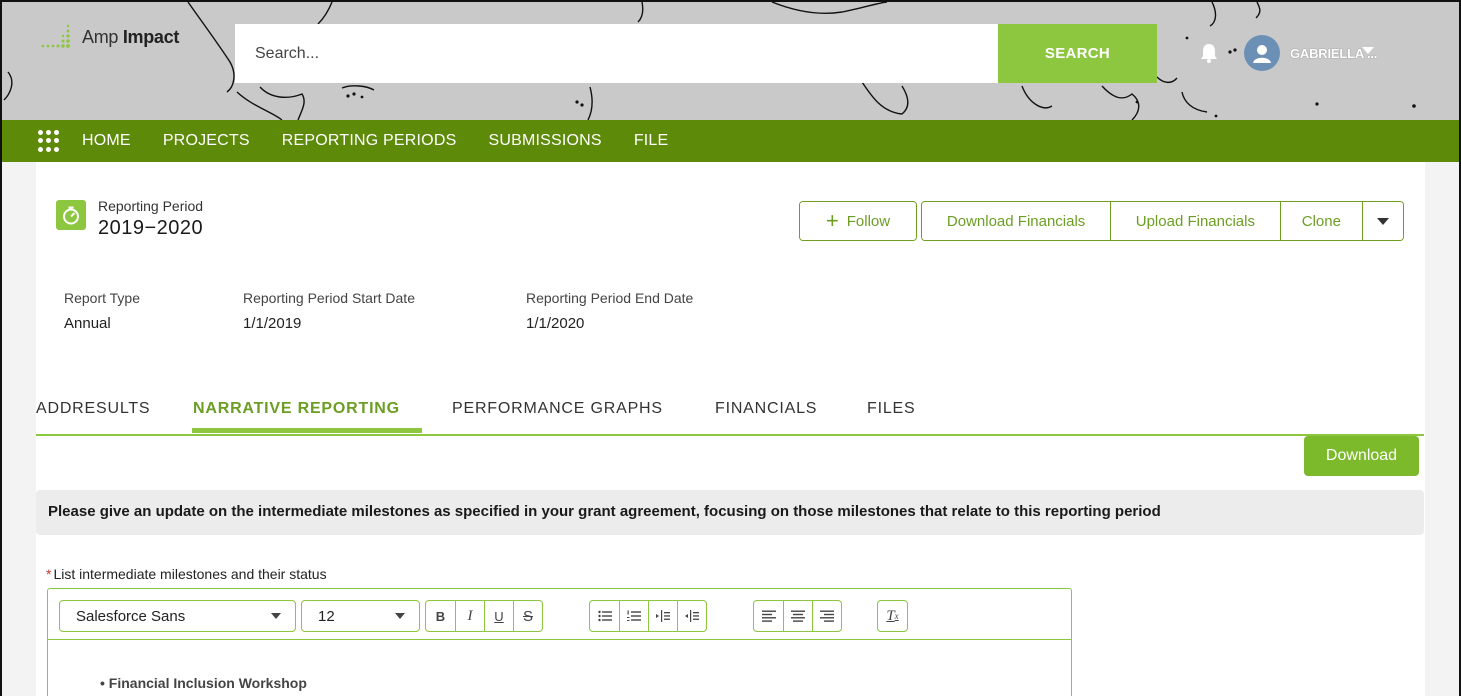 This screenshot has height=696, width=1461. What do you see at coordinates (203, 683) in the screenshot?
I see `editor-content: • Financial Inclusion Workshop` at bounding box center [203, 683].